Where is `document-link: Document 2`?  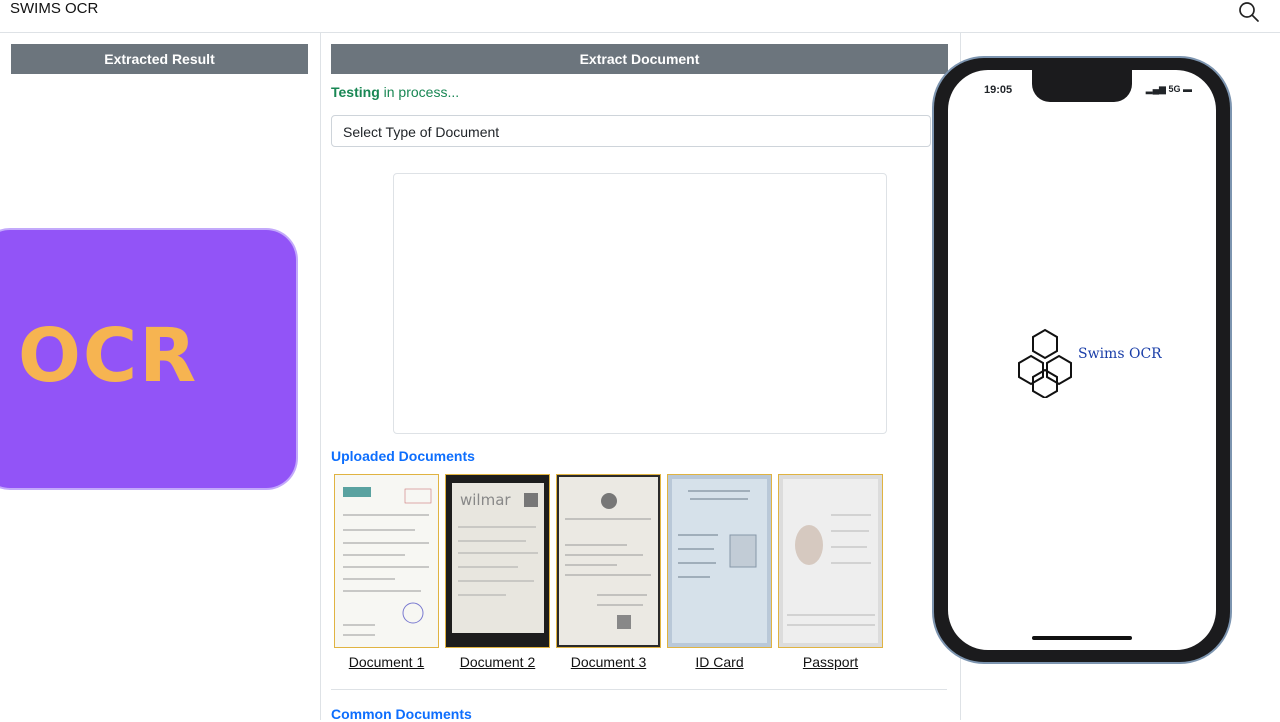
document-link: Document 2 is located at coordinates (497, 662).